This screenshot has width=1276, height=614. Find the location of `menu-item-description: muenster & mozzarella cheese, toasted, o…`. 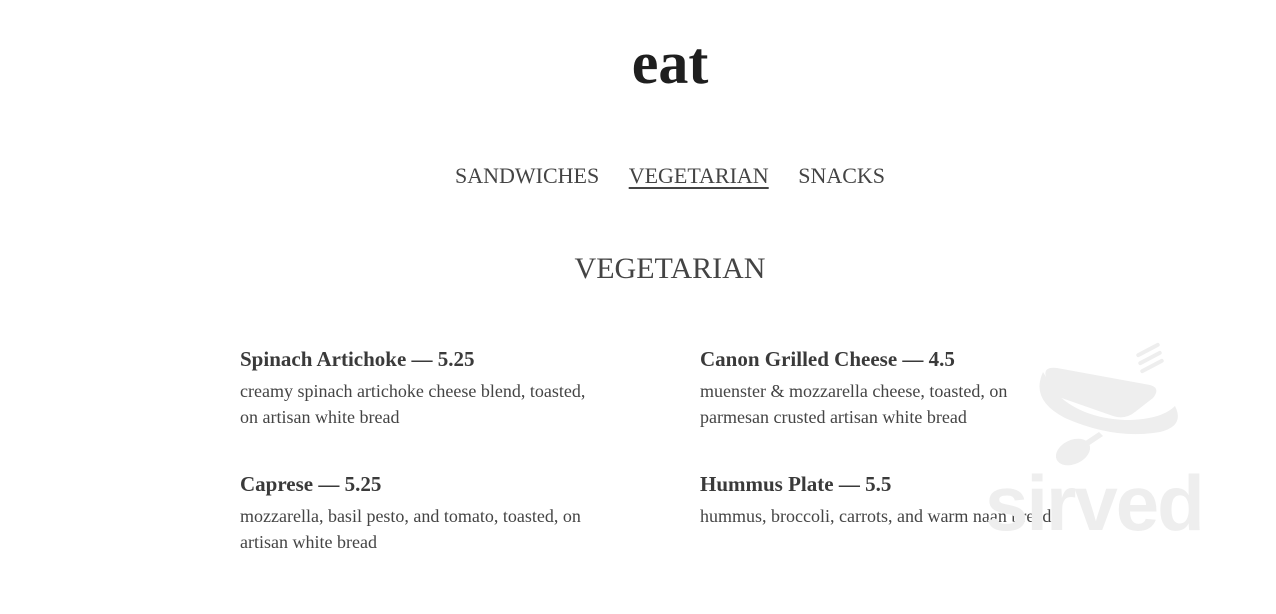

menu-item-description: muenster & mozzarella cheese, toasted, o… is located at coordinates (854, 404).